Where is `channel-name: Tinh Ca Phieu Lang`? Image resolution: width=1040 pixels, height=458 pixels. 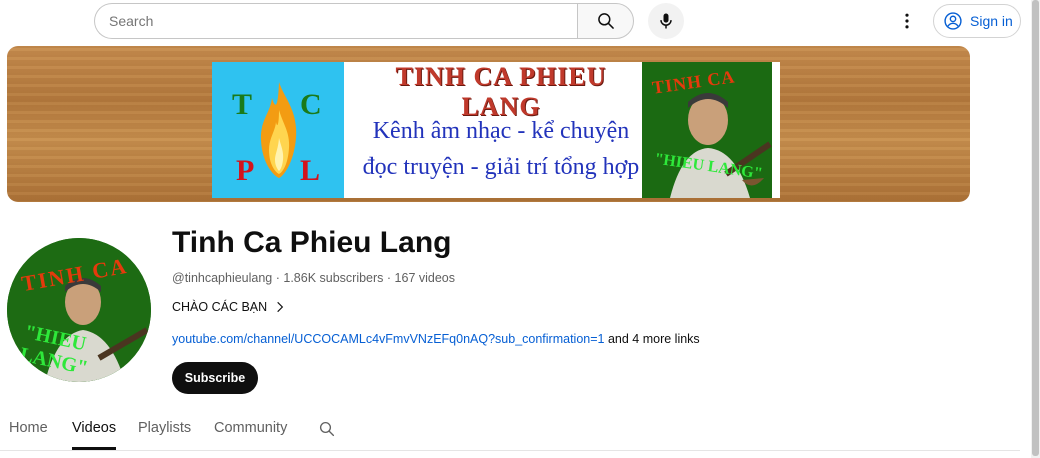 channel-name: Tinh Ca Phieu Lang is located at coordinates (312, 242).